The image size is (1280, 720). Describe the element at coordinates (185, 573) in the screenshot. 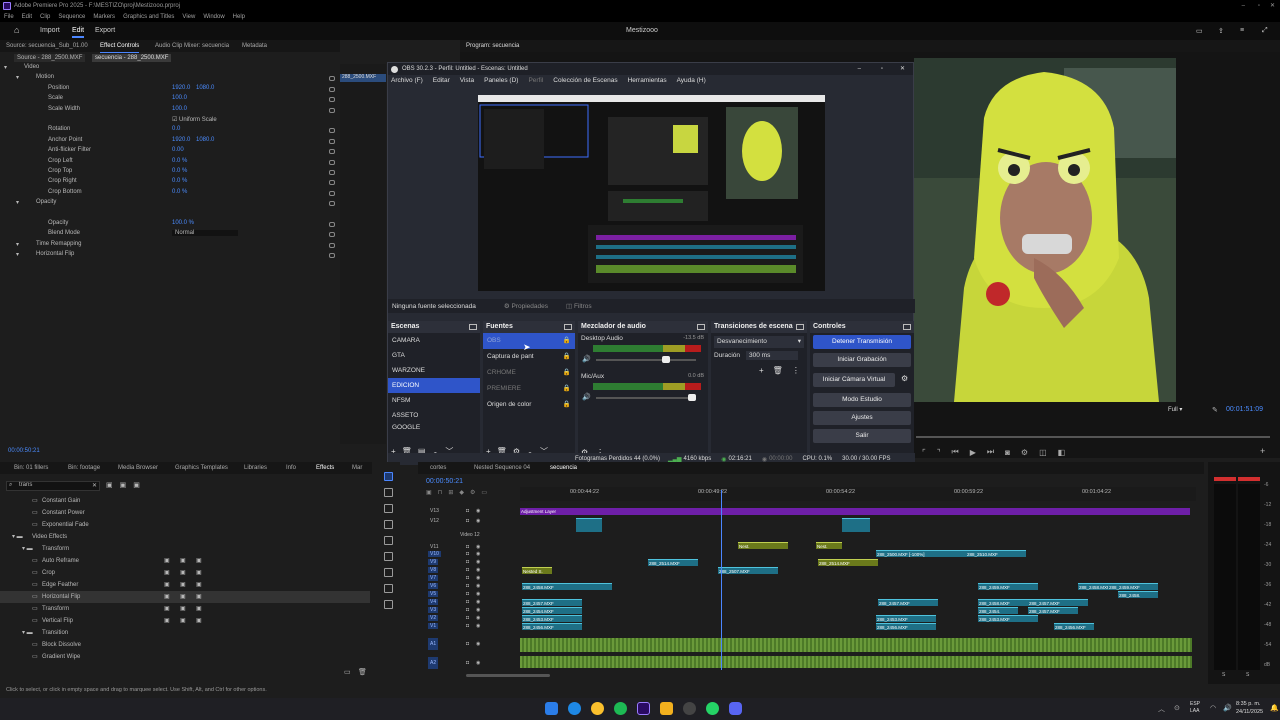

I see `effect-item: ▭ Crop ▣ ▣ ▣` at that location.